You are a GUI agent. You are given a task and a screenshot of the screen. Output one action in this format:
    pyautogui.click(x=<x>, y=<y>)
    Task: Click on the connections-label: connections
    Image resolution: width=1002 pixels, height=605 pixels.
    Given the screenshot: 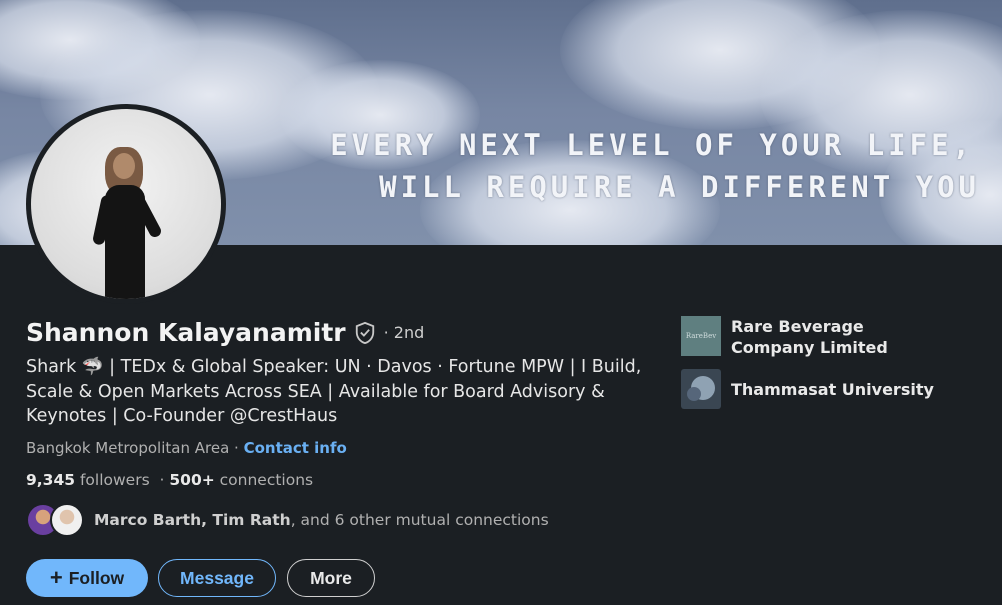 What is the action you would take?
    pyautogui.click(x=264, y=480)
    